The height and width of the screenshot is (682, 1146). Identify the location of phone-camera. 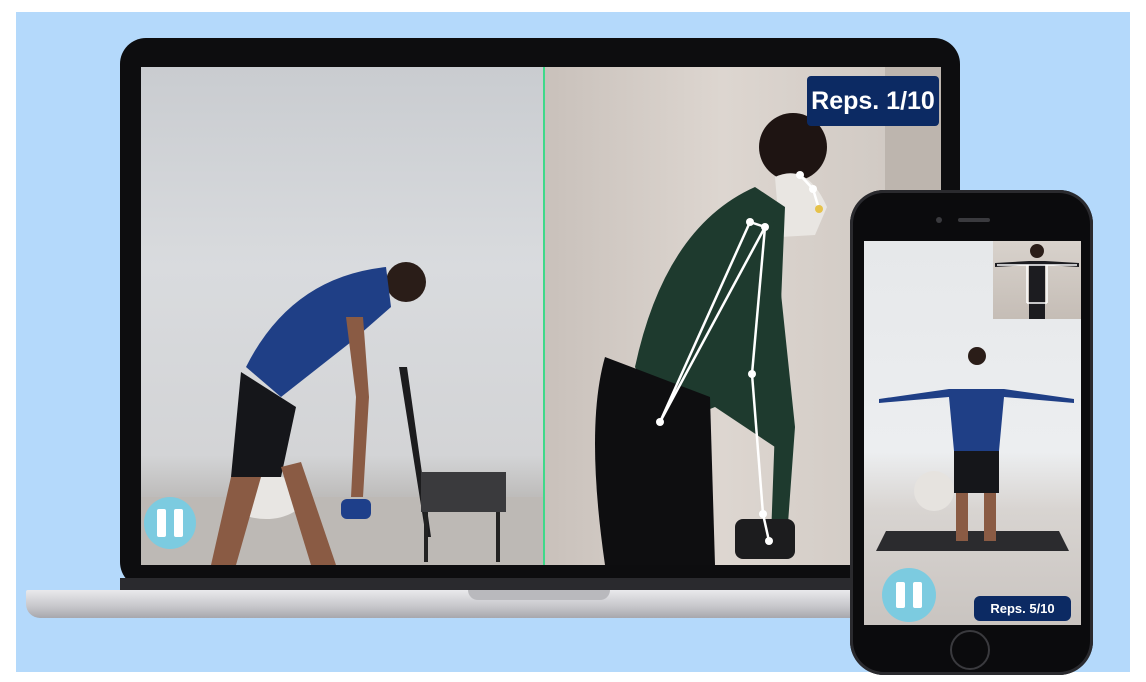
(939, 220).